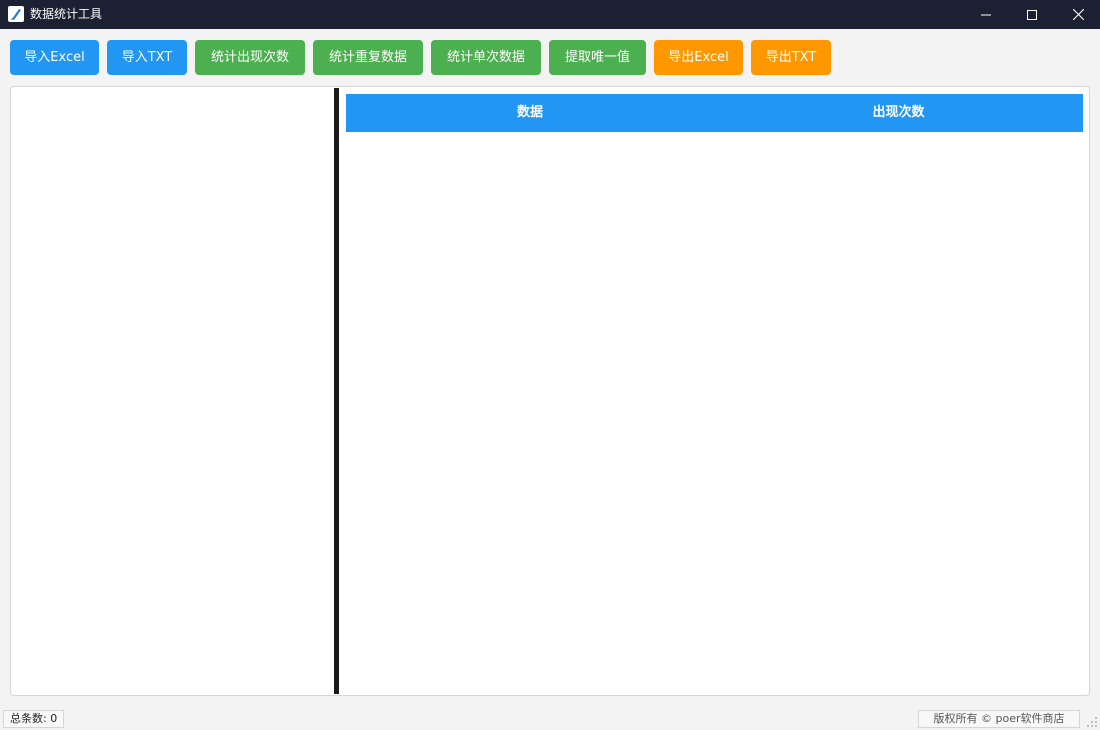 The image size is (1100, 730). Describe the element at coordinates (54, 57) in the screenshot. I see `import-excel-button: 导入Excel` at that location.